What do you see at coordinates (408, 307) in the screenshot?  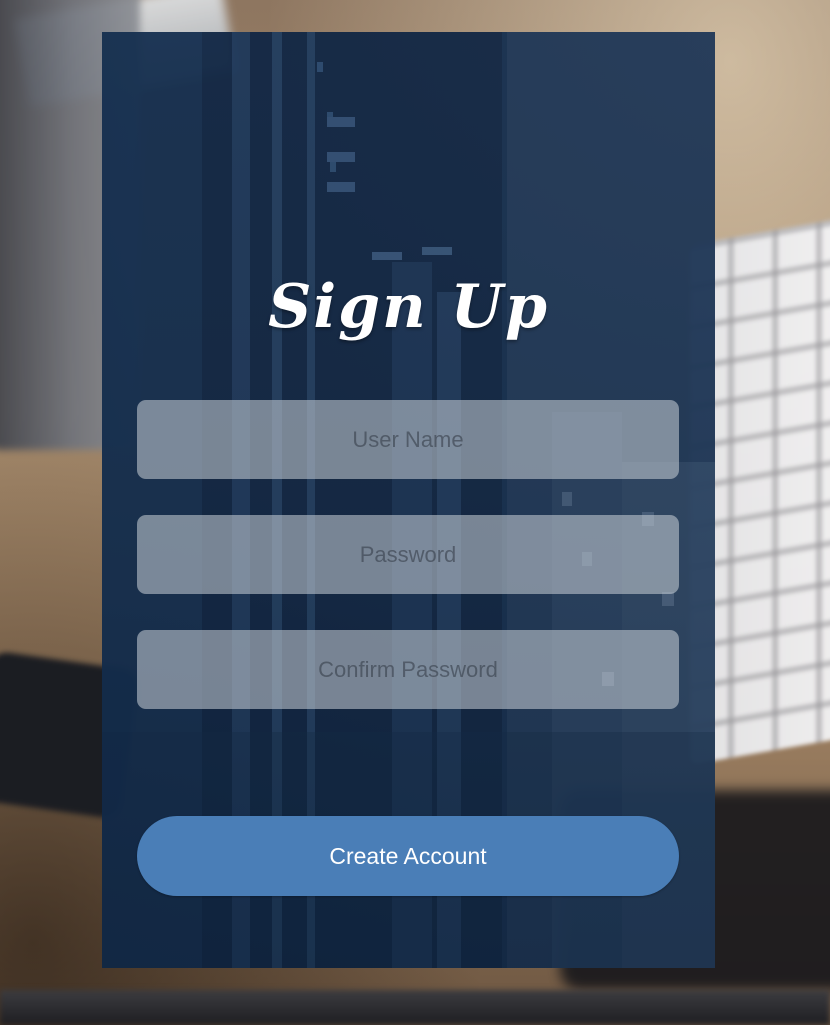 I see `page-title: Sign Up` at bounding box center [408, 307].